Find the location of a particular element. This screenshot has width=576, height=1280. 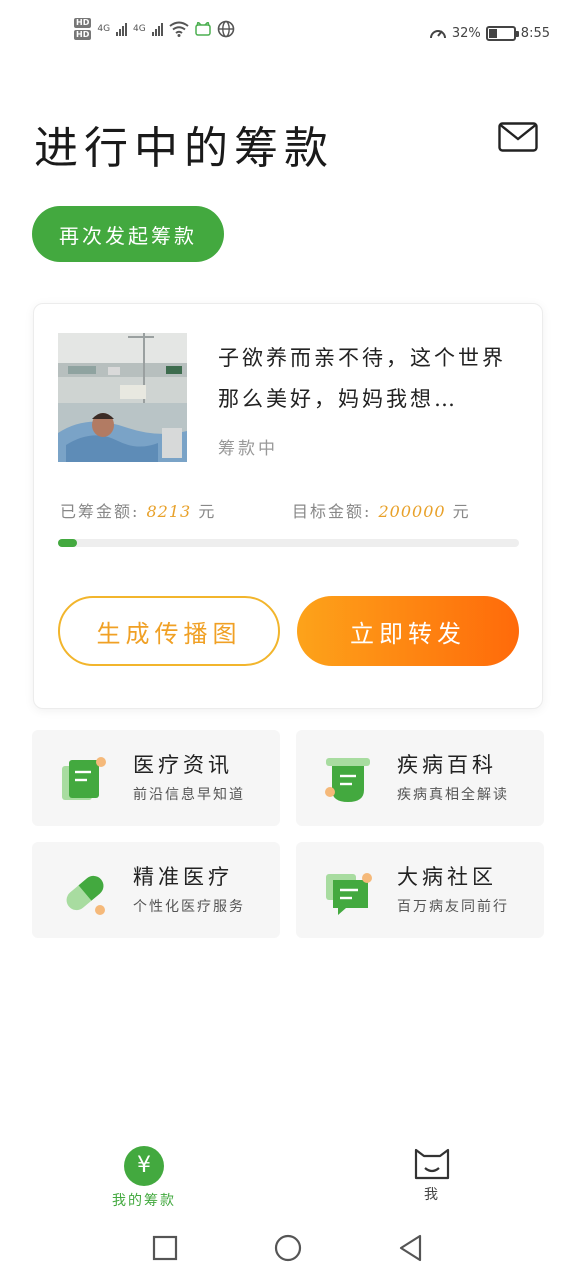

globe-icon is located at coordinates (226, 29).